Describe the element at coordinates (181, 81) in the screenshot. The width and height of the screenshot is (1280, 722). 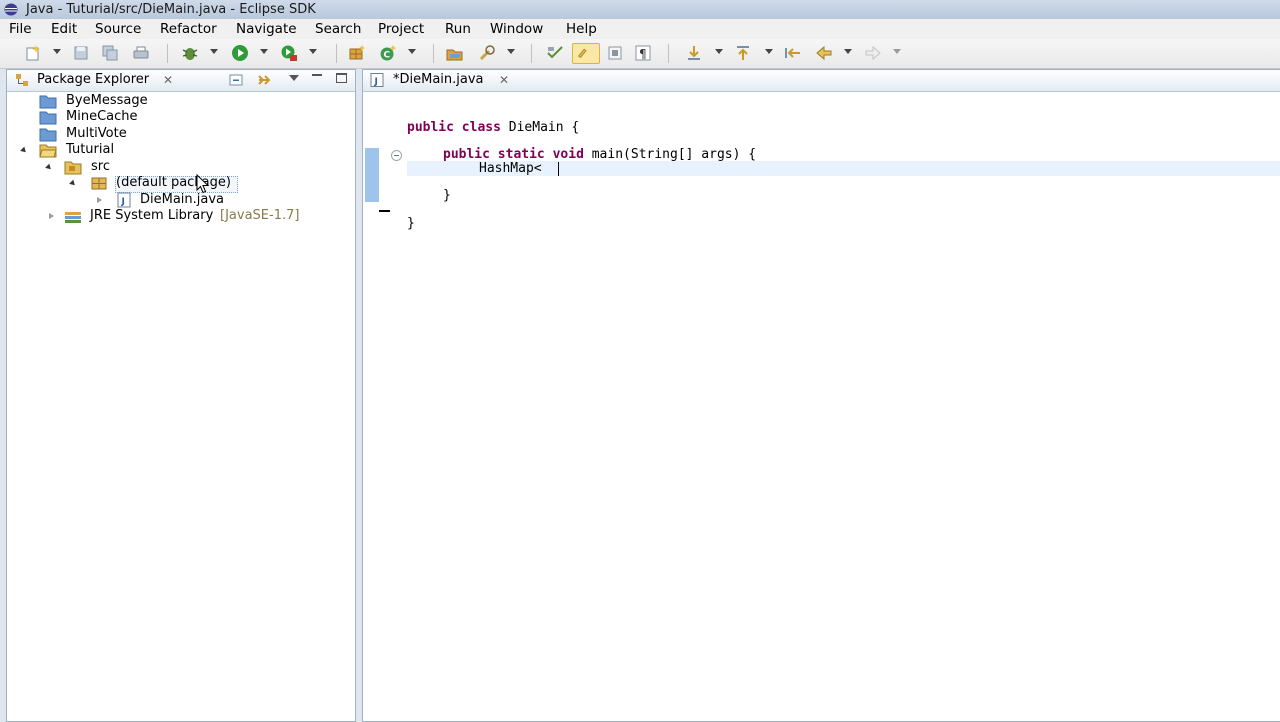
I see `package-explorer-tabbar: Package Explorer ✕` at that location.